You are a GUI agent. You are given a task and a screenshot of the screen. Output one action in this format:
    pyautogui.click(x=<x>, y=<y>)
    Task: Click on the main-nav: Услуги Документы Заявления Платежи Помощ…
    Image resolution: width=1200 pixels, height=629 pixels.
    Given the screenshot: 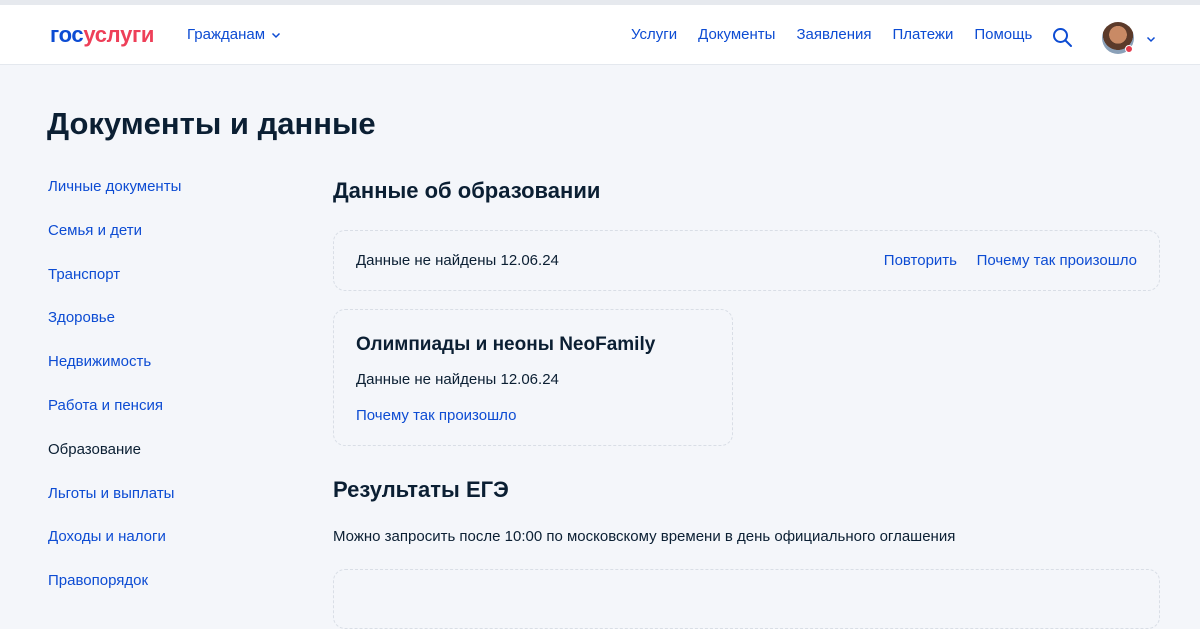 What is the action you would take?
    pyautogui.click(x=842, y=34)
    